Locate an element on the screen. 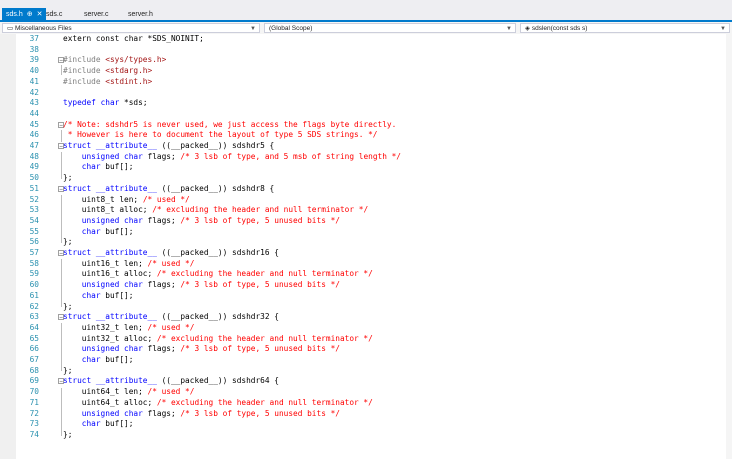 Image resolution: width=732 pixels, height=459 pixels. chevron-down-icon: ▼ is located at coordinates (509, 29).